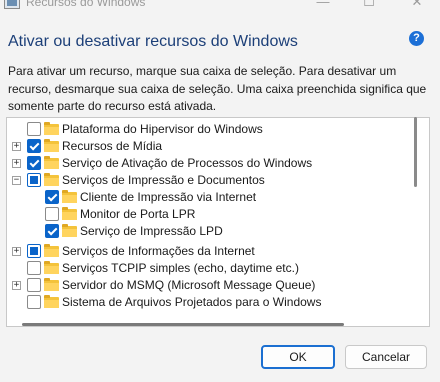 The height and width of the screenshot is (382, 440). What do you see at coordinates (158, 251) in the screenshot?
I see `feature-label: Serviços de Informações da Internet` at bounding box center [158, 251].